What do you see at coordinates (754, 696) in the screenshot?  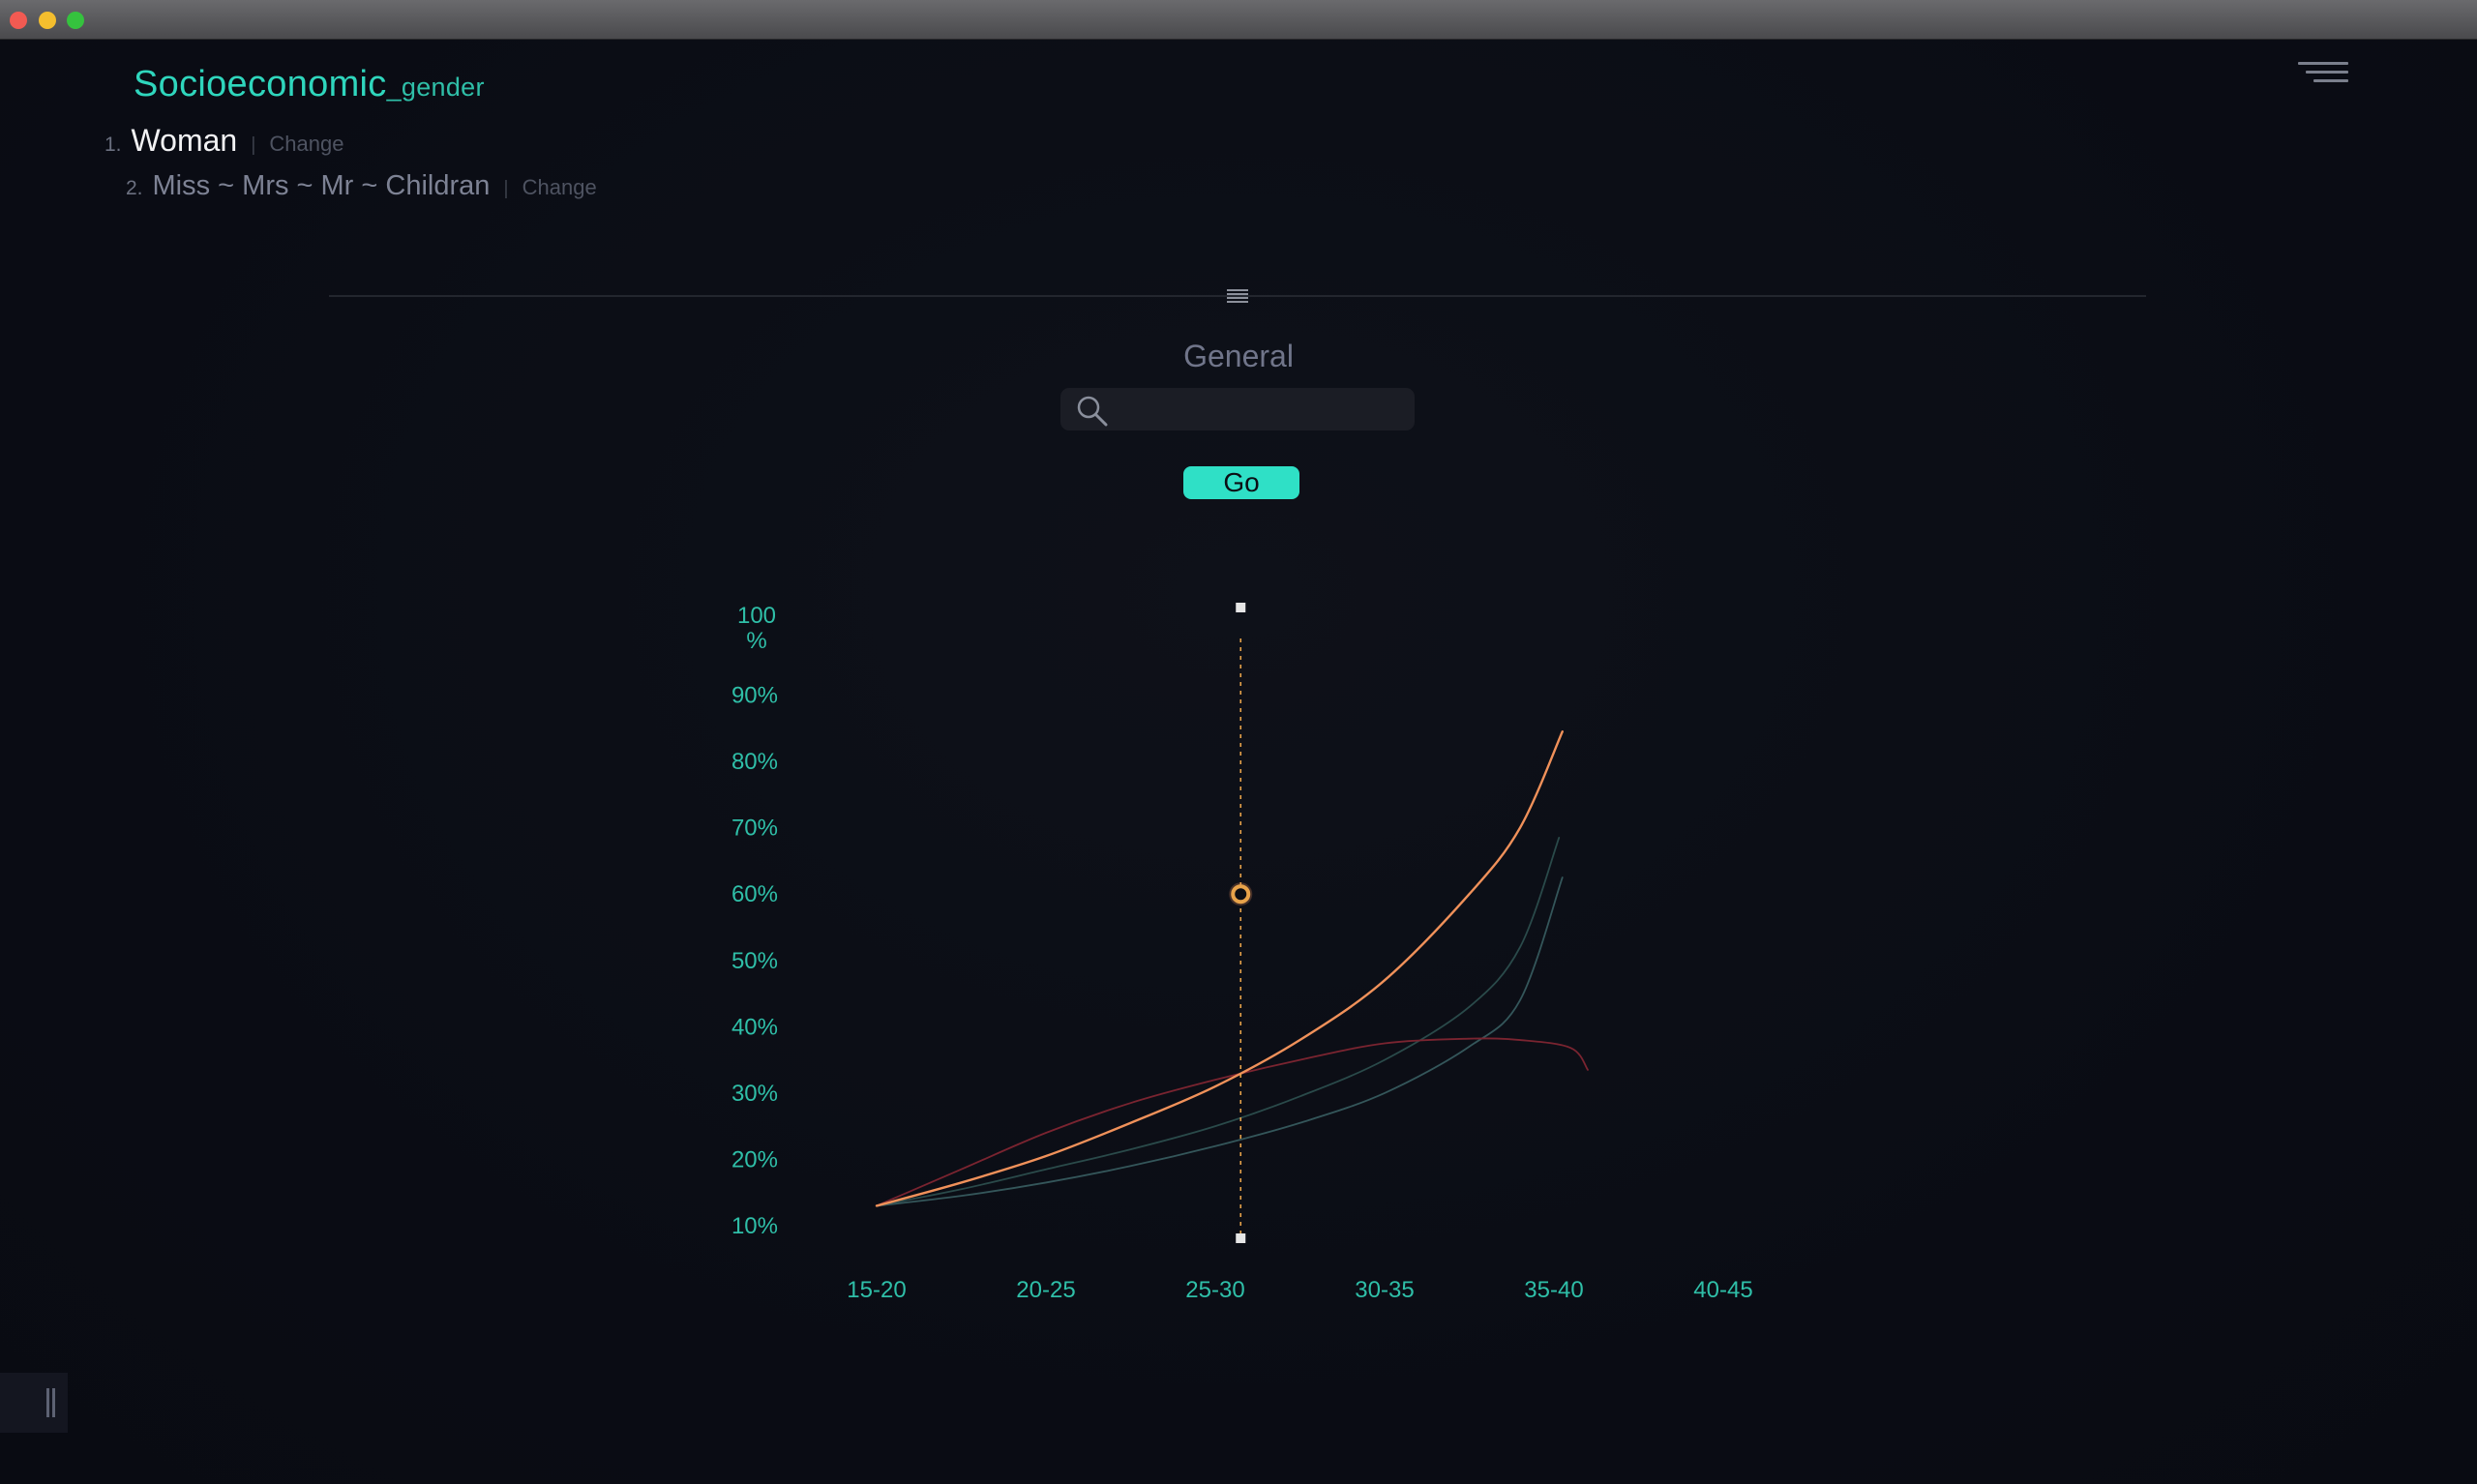 I see `y-tick-label: 90%` at bounding box center [754, 696].